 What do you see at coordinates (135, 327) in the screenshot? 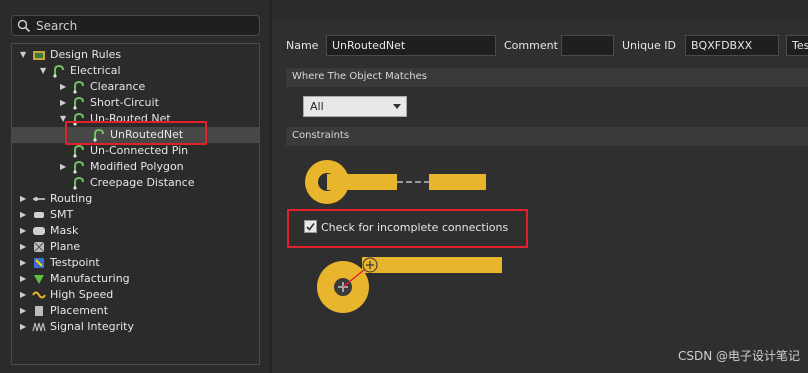
I see `tree-item-signal-integrity: ▶ Signal Integrity` at bounding box center [135, 327].